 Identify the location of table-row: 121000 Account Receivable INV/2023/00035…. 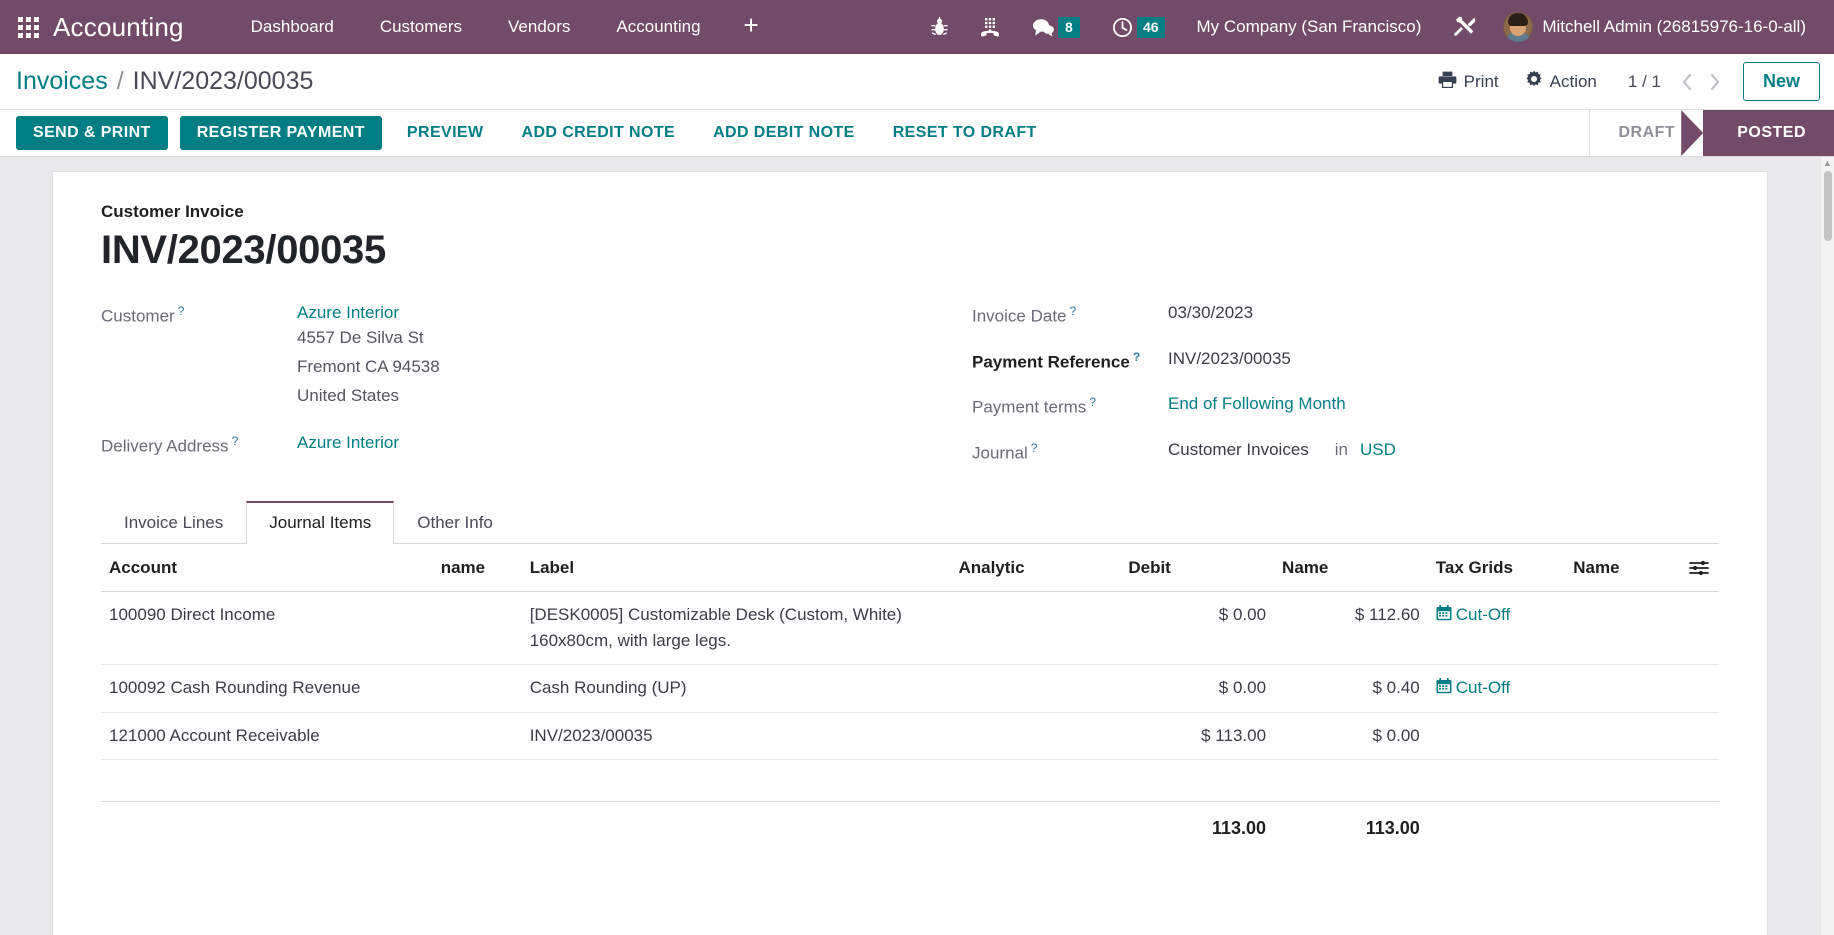
(910, 736).